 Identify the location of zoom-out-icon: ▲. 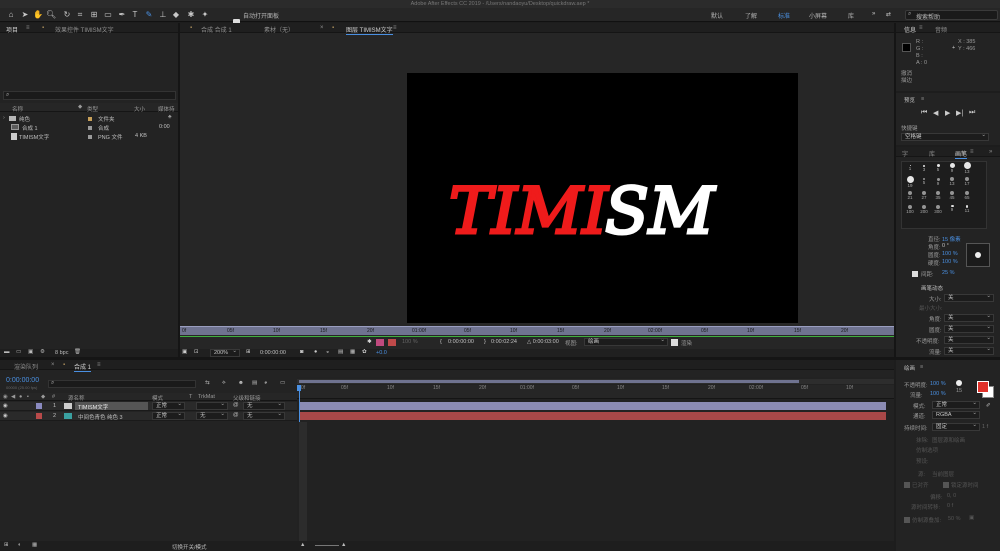
(302, 545).